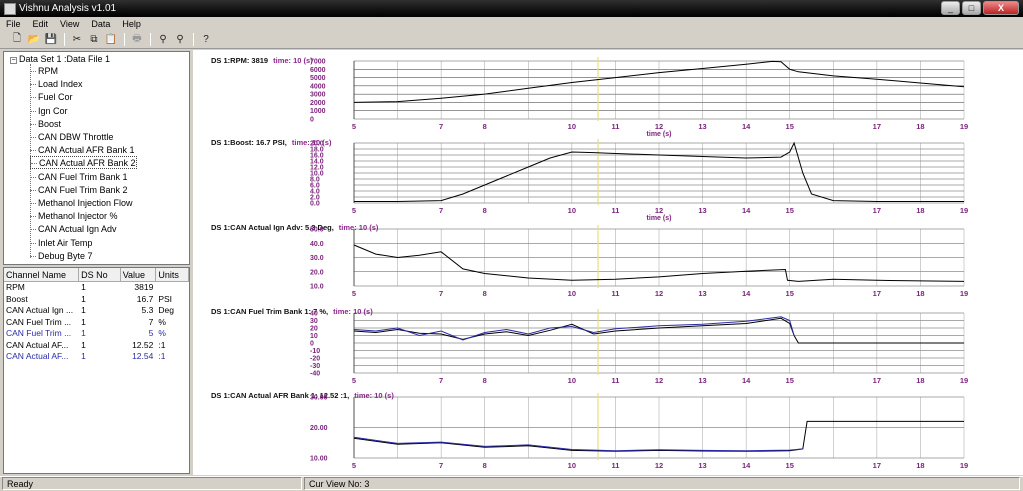 The width and height of the screenshot is (1023, 491). Describe the element at coordinates (314, 329) in the screenshot. I see `y-tick-label: 20` at that location.